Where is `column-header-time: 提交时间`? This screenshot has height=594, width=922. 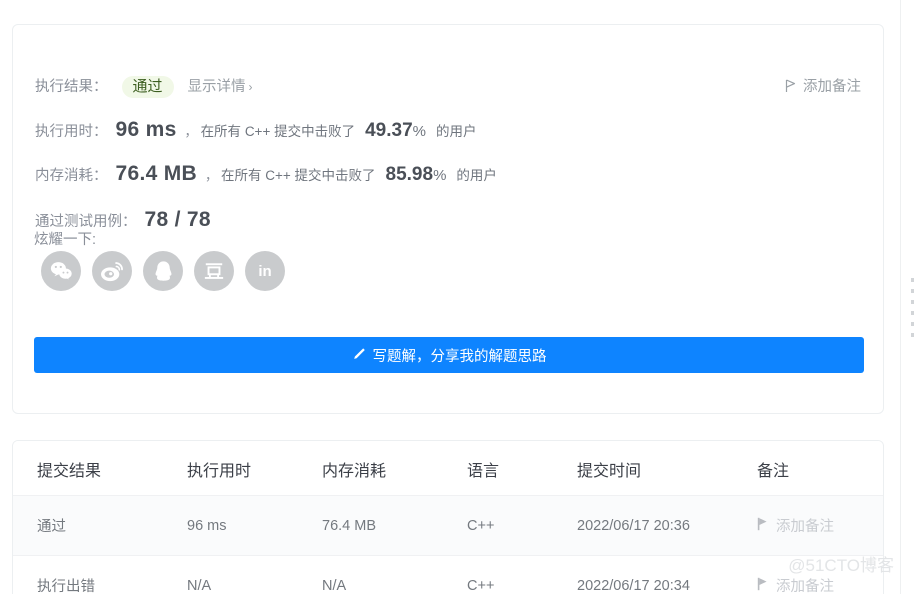
column-header-time: 提交时间 is located at coordinates (667, 468).